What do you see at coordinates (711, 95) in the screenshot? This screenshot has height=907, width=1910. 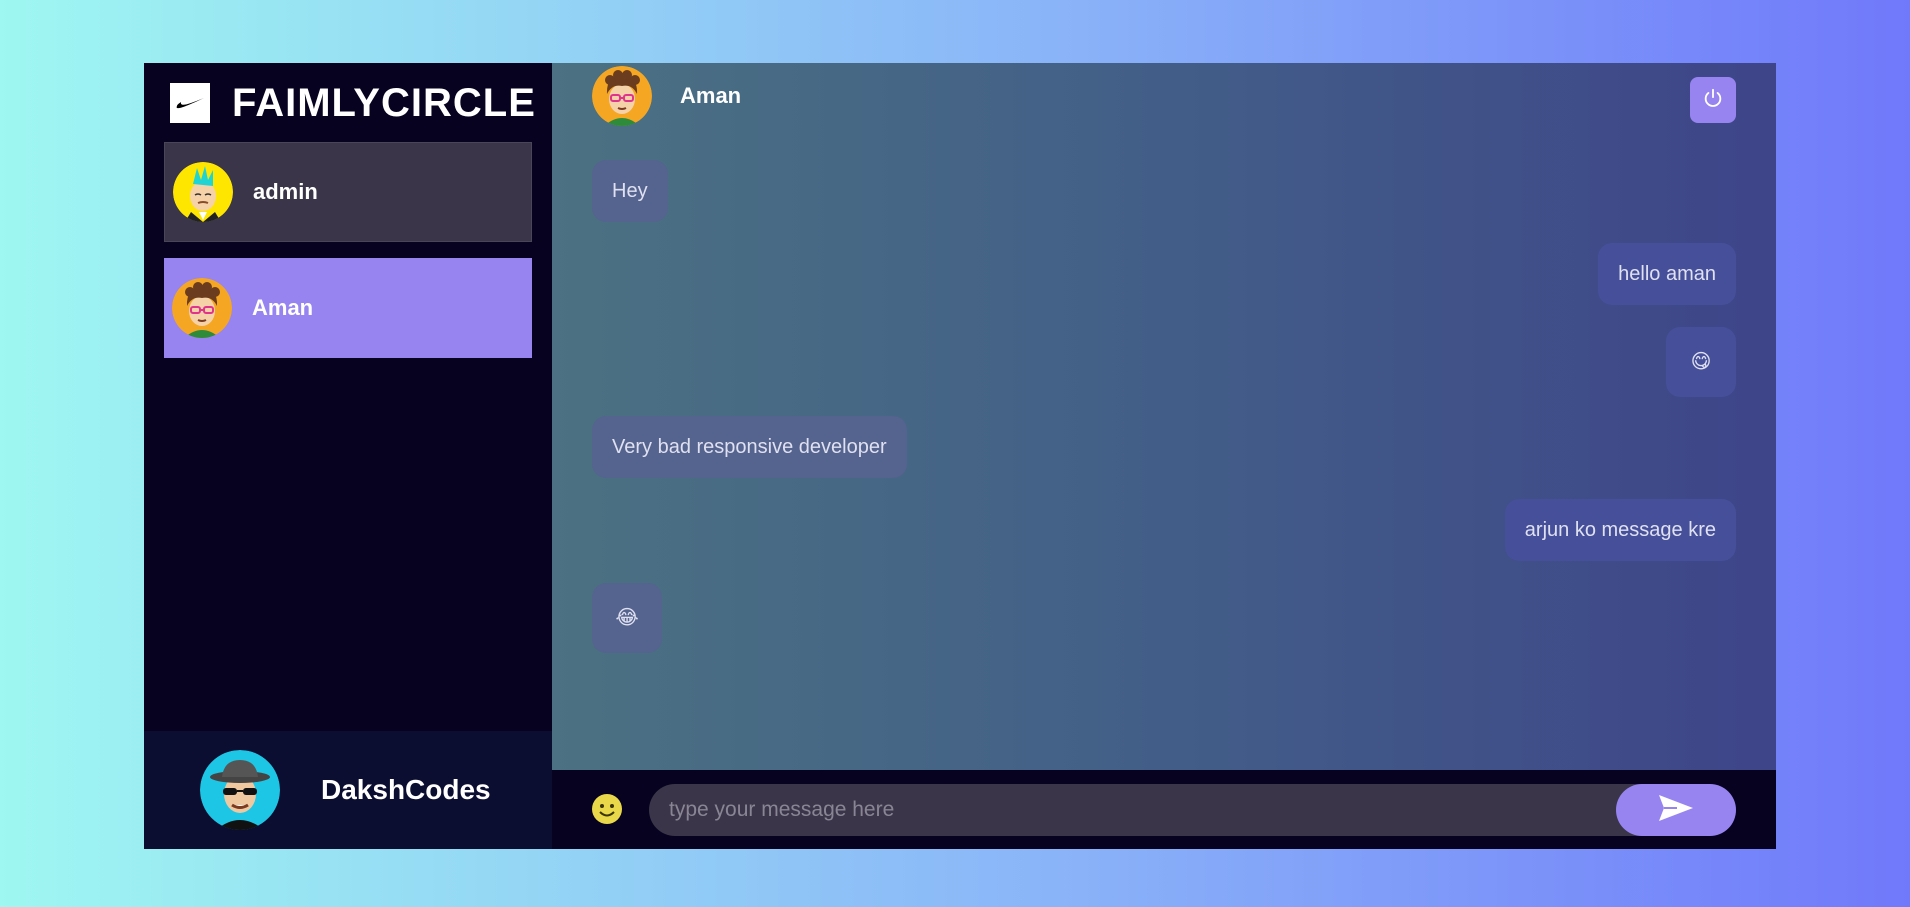 I see `recipient-name: Aman` at bounding box center [711, 95].